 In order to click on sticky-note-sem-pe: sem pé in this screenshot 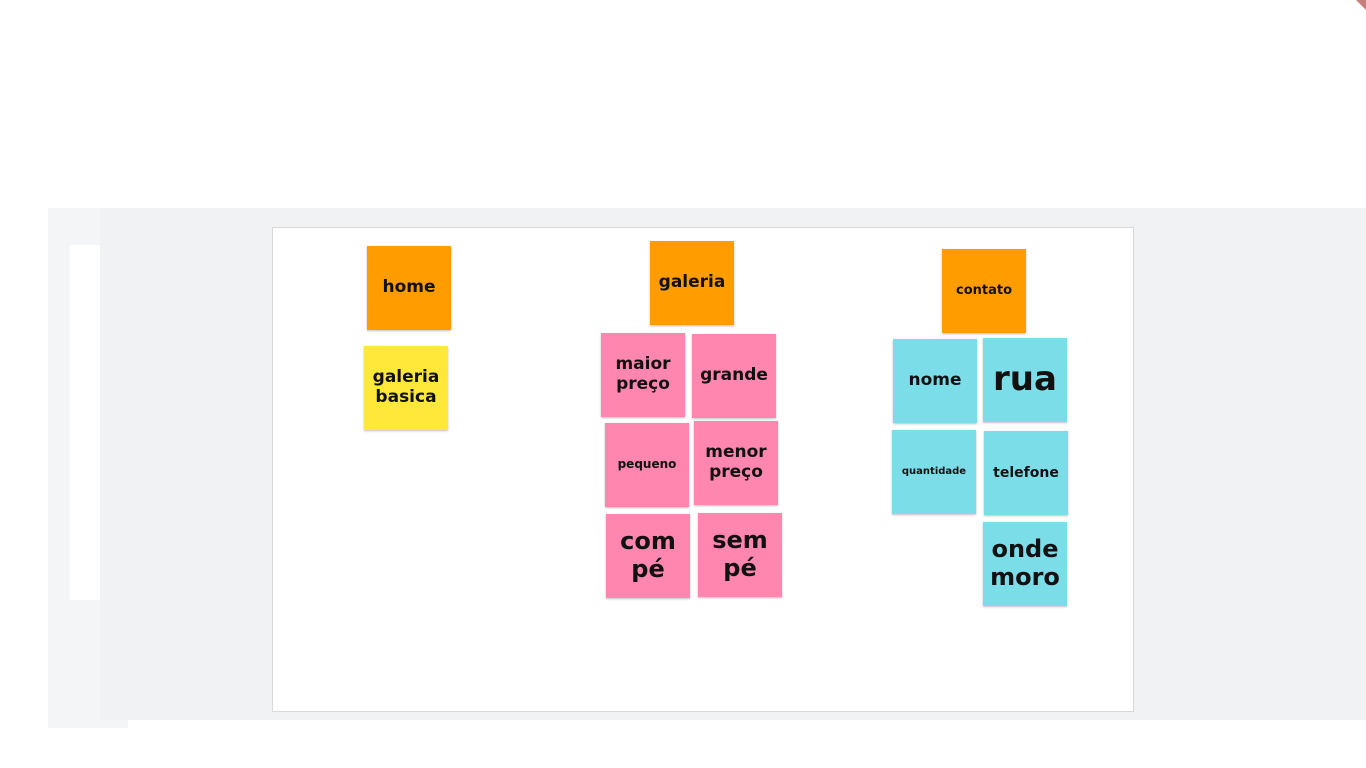, I will do `click(740, 555)`.